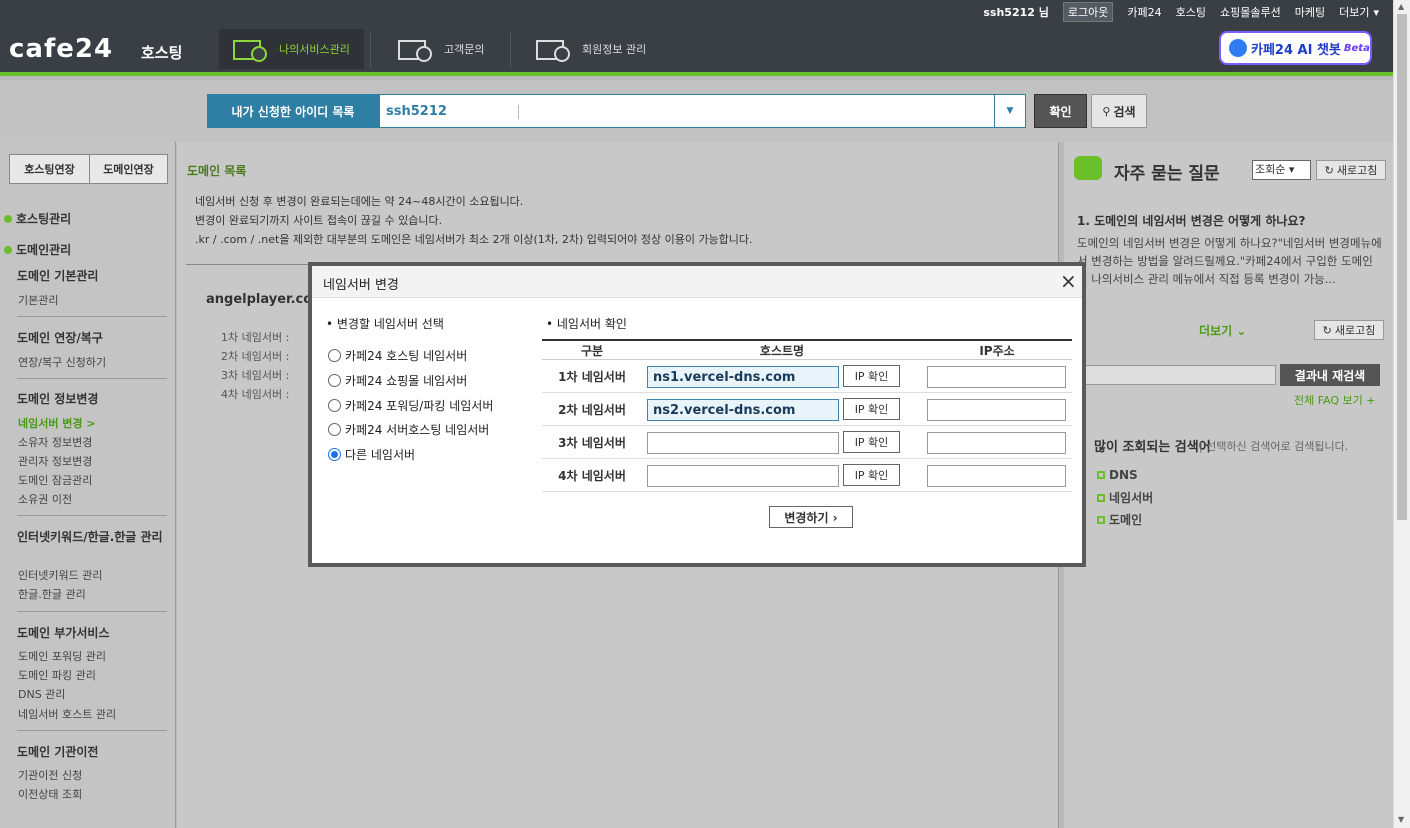 The height and width of the screenshot is (828, 1410). What do you see at coordinates (60, 338) in the screenshot?
I see `sidebar-group-title: 도메인 연장/복구` at bounding box center [60, 338].